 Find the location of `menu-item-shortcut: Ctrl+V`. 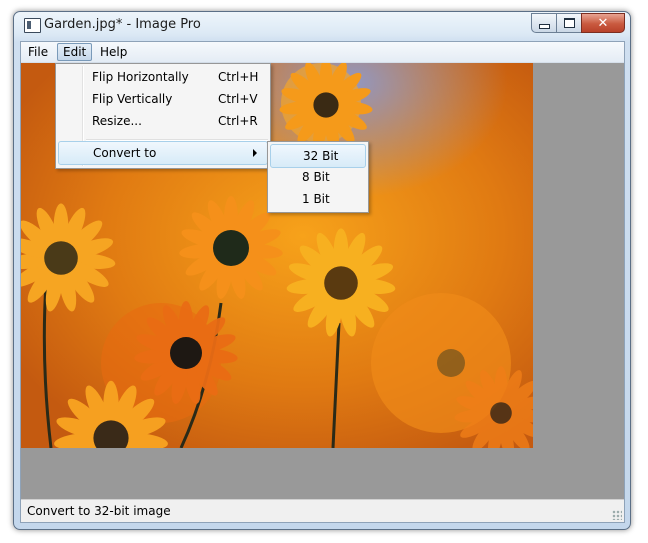

menu-item-shortcut: Ctrl+V is located at coordinates (238, 99).